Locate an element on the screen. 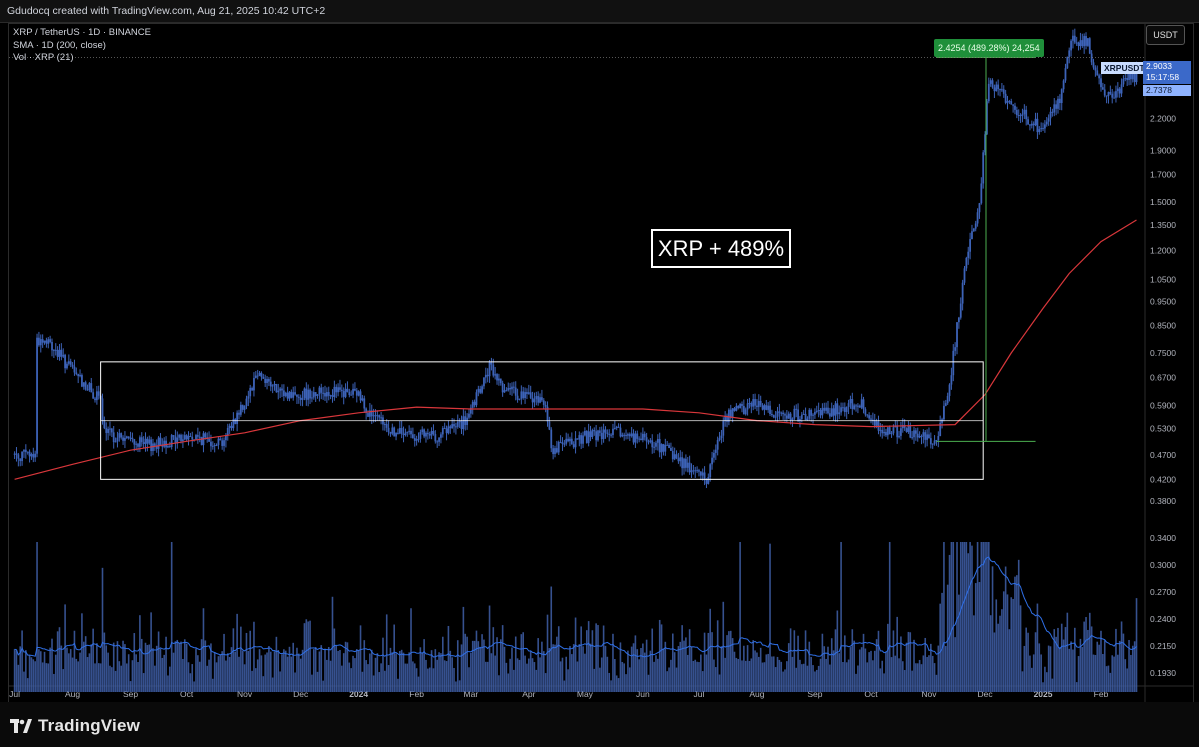  measure-label: 2.4254 (489.28%) 24,254 is located at coordinates (989, 48).